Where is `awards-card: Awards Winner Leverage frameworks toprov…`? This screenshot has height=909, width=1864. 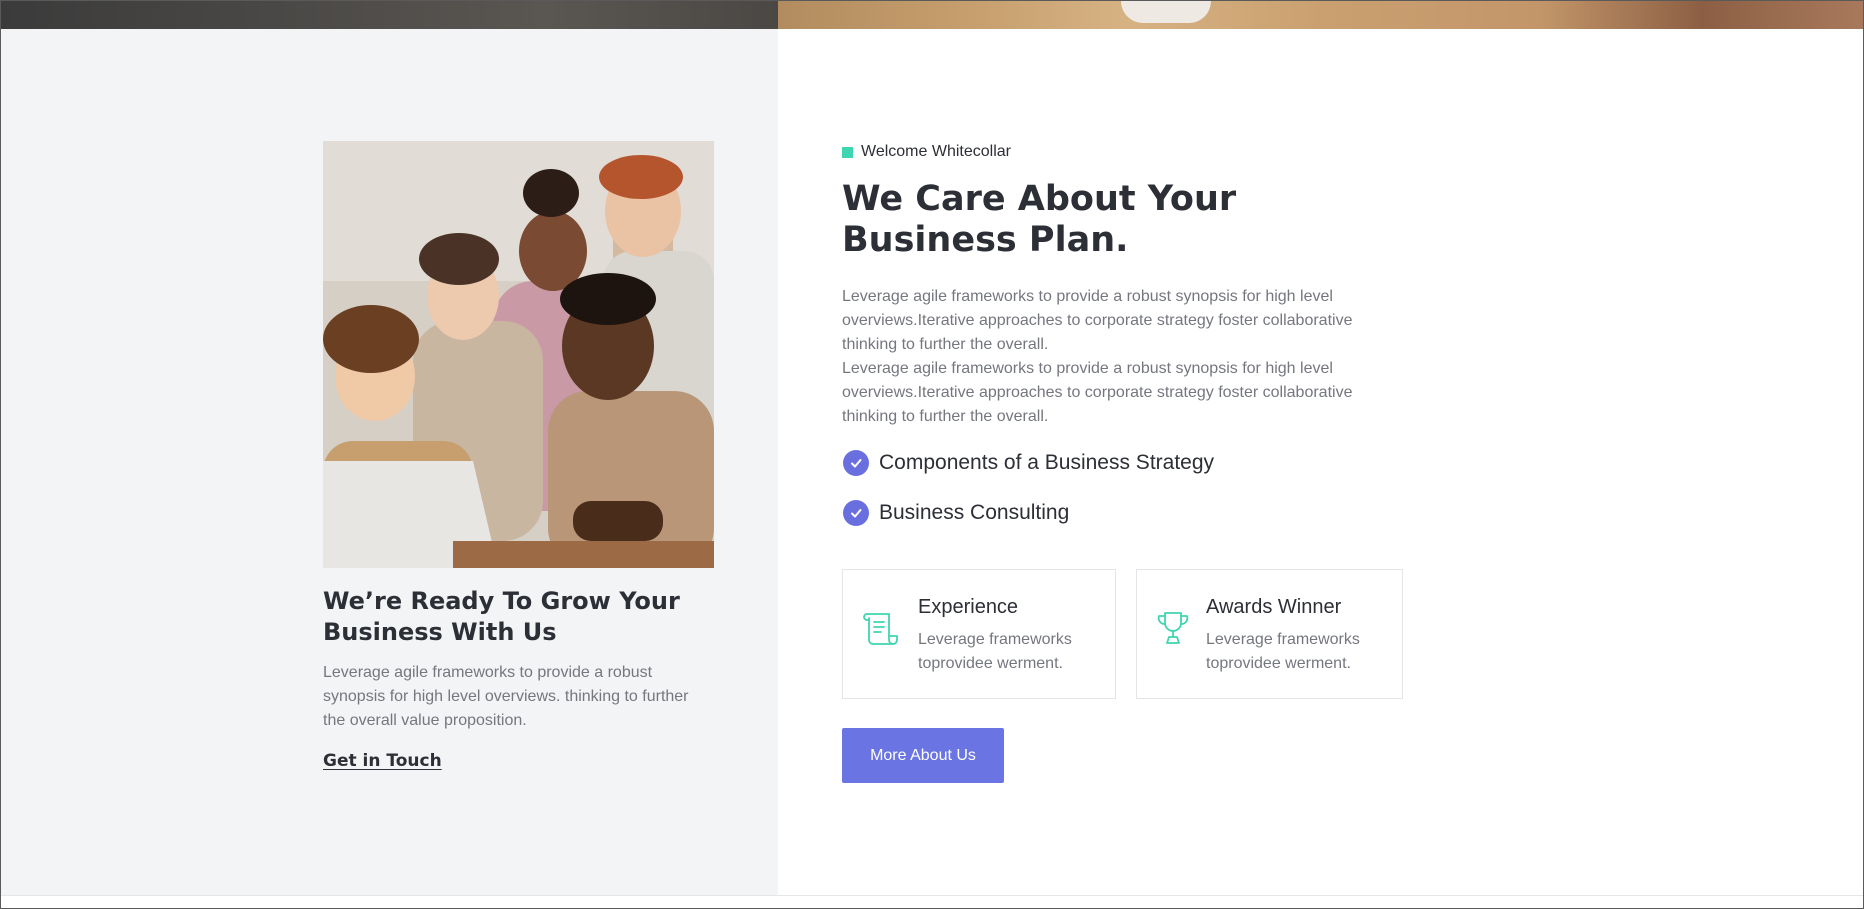 awards-card: Awards Winner Leverage frameworks toprov… is located at coordinates (1269, 634).